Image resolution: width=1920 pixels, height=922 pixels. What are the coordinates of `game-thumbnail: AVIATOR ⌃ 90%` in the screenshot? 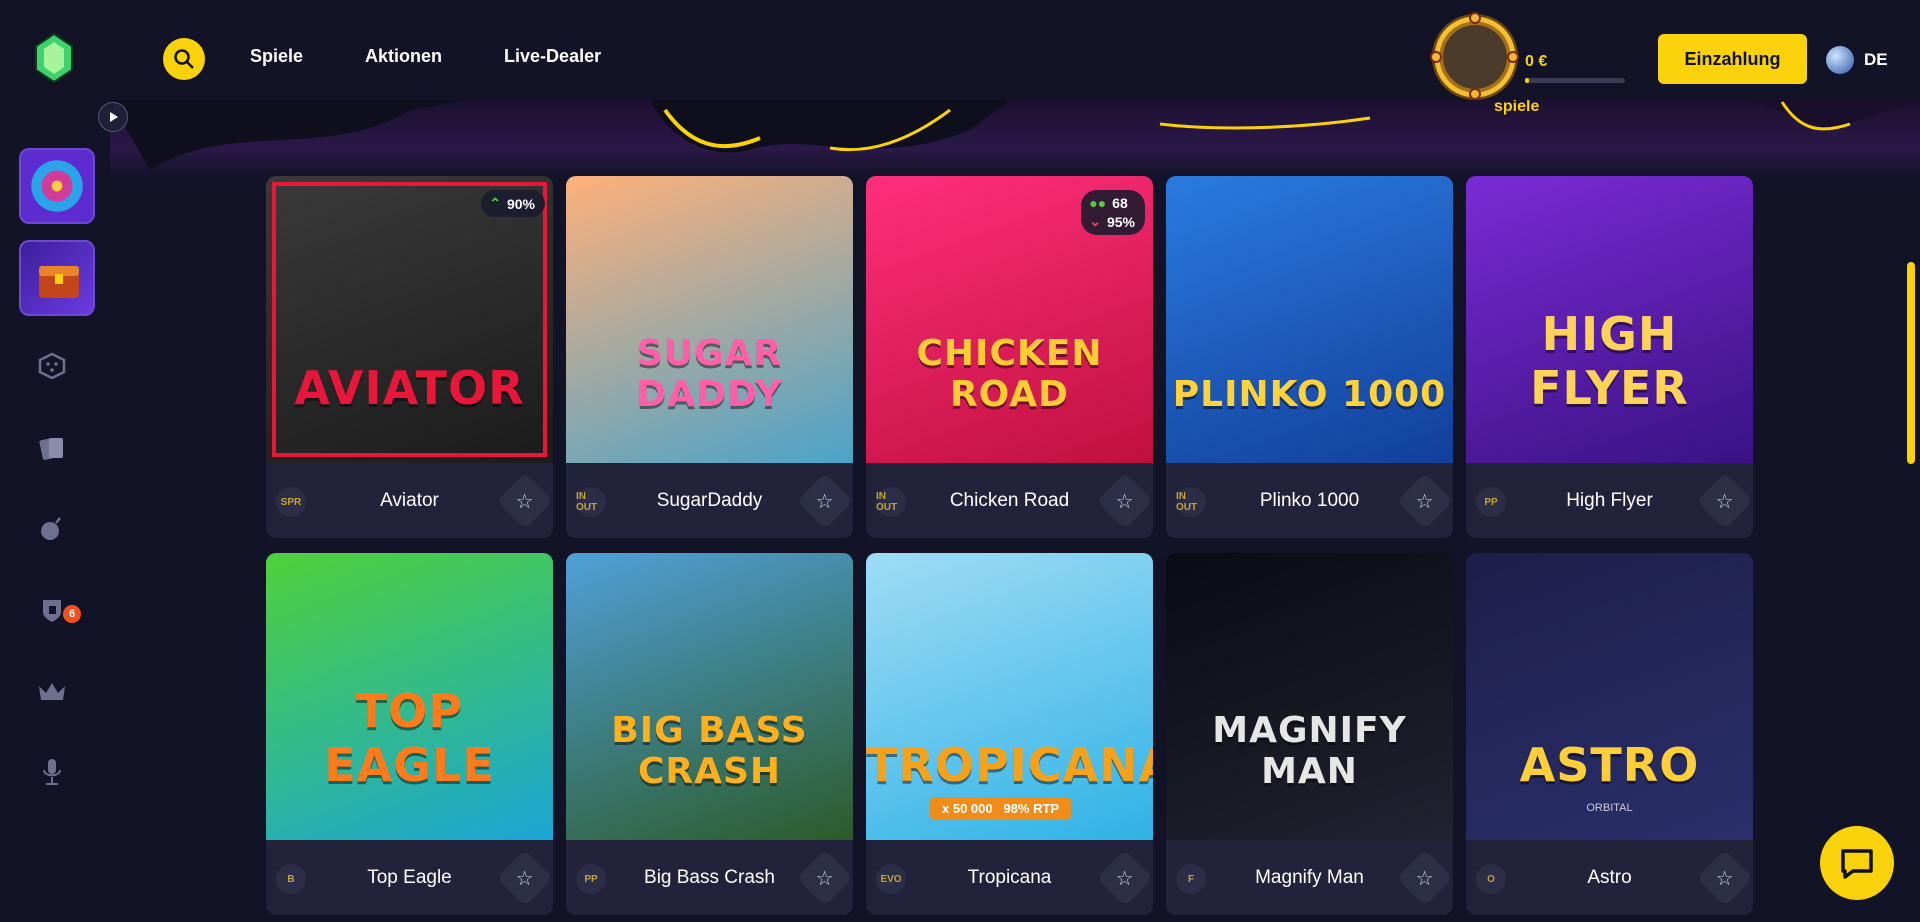 It's located at (409, 319).